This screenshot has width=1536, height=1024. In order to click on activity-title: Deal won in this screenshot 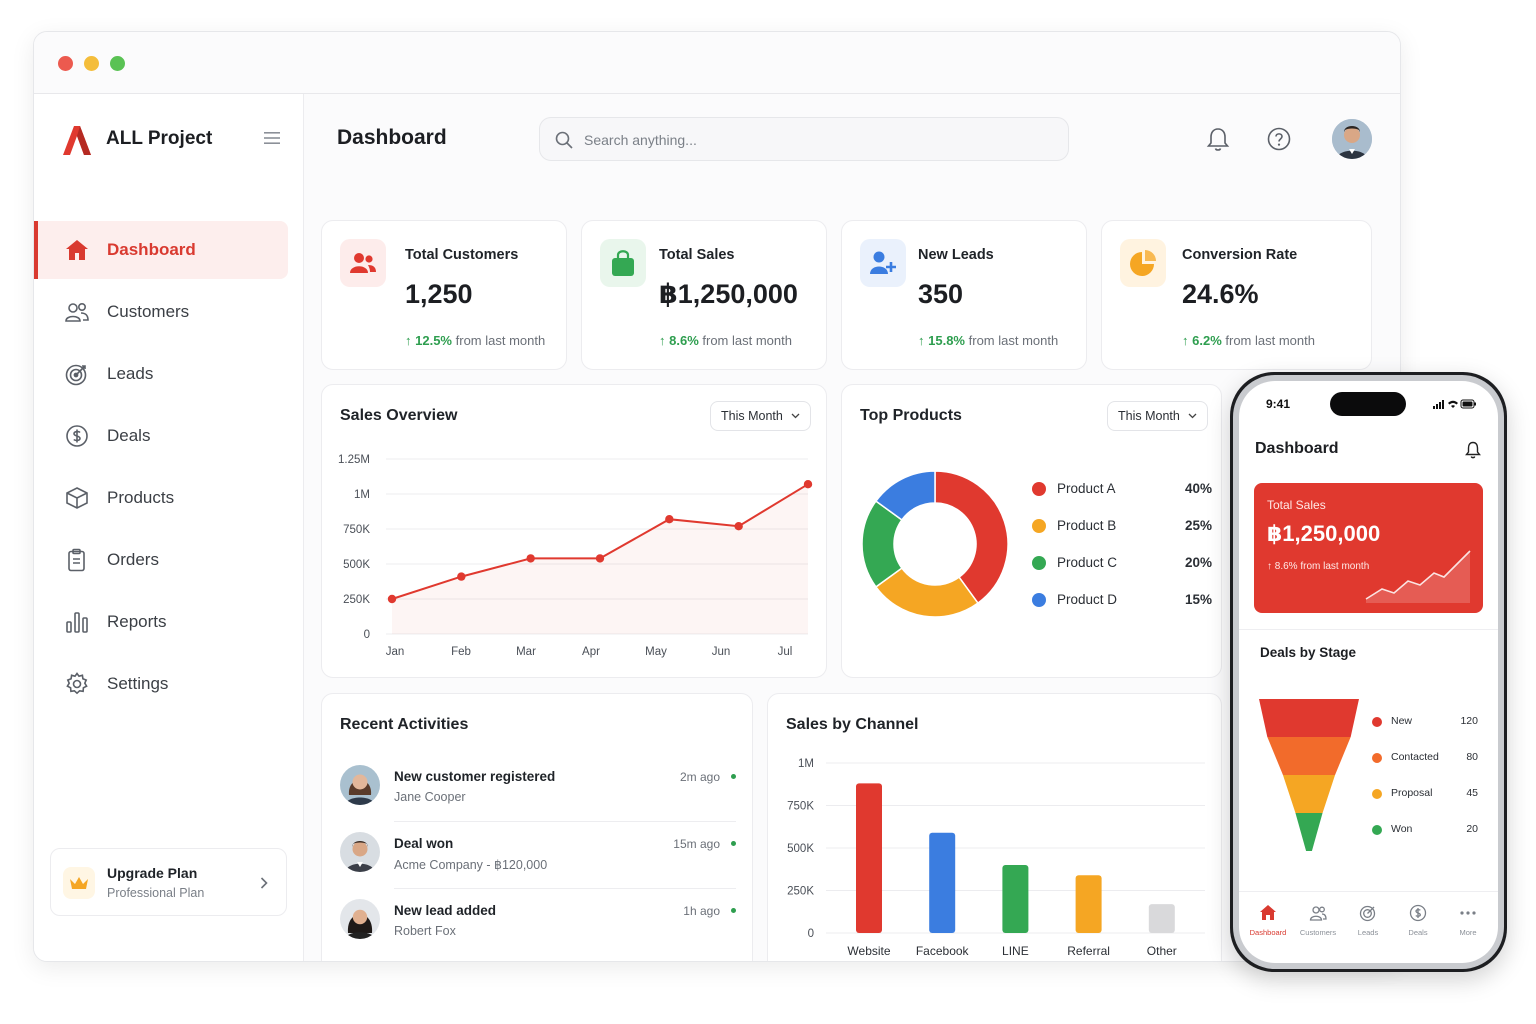, I will do `click(424, 843)`.